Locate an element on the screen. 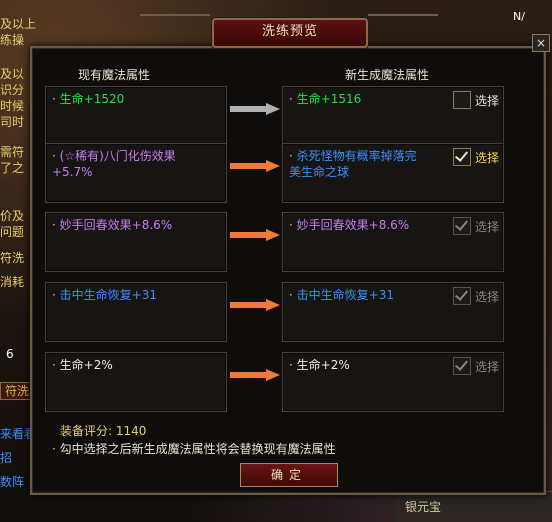 The width and height of the screenshot is (552, 522). current-attribute-box: · 生命+2% is located at coordinates (136, 382).